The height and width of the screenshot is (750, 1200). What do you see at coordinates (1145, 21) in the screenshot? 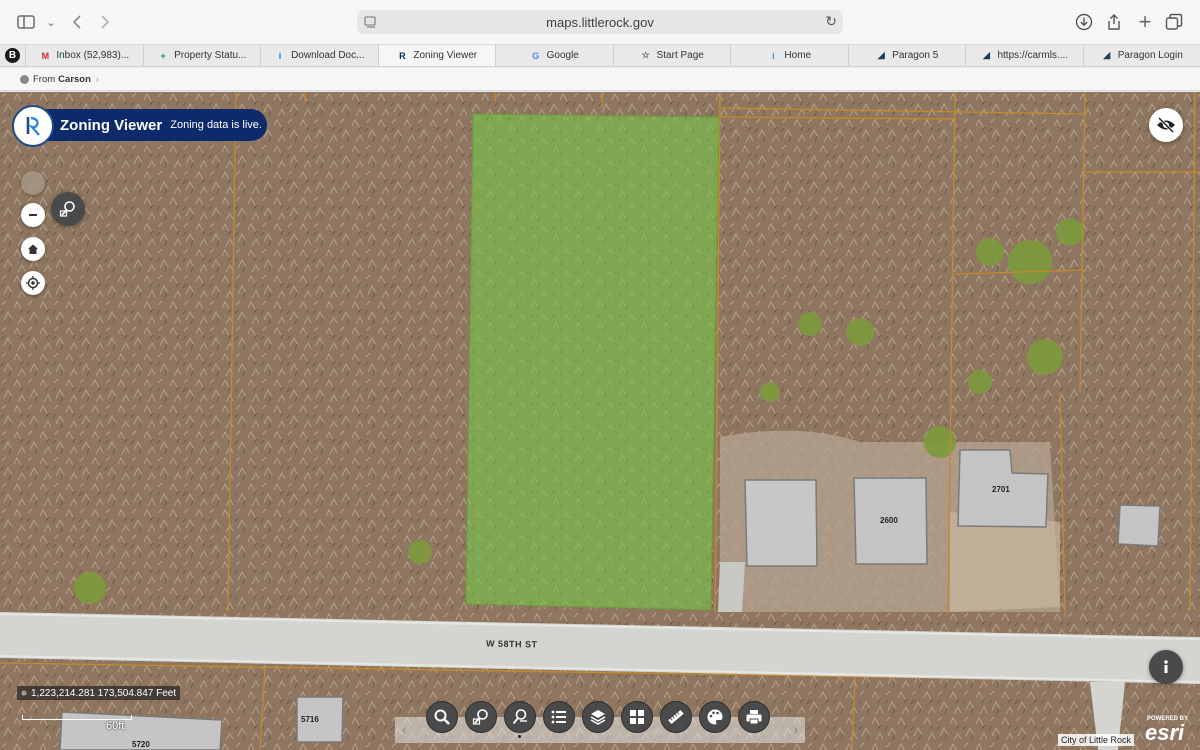
I see `new-tab-button: +` at bounding box center [1145, 21].